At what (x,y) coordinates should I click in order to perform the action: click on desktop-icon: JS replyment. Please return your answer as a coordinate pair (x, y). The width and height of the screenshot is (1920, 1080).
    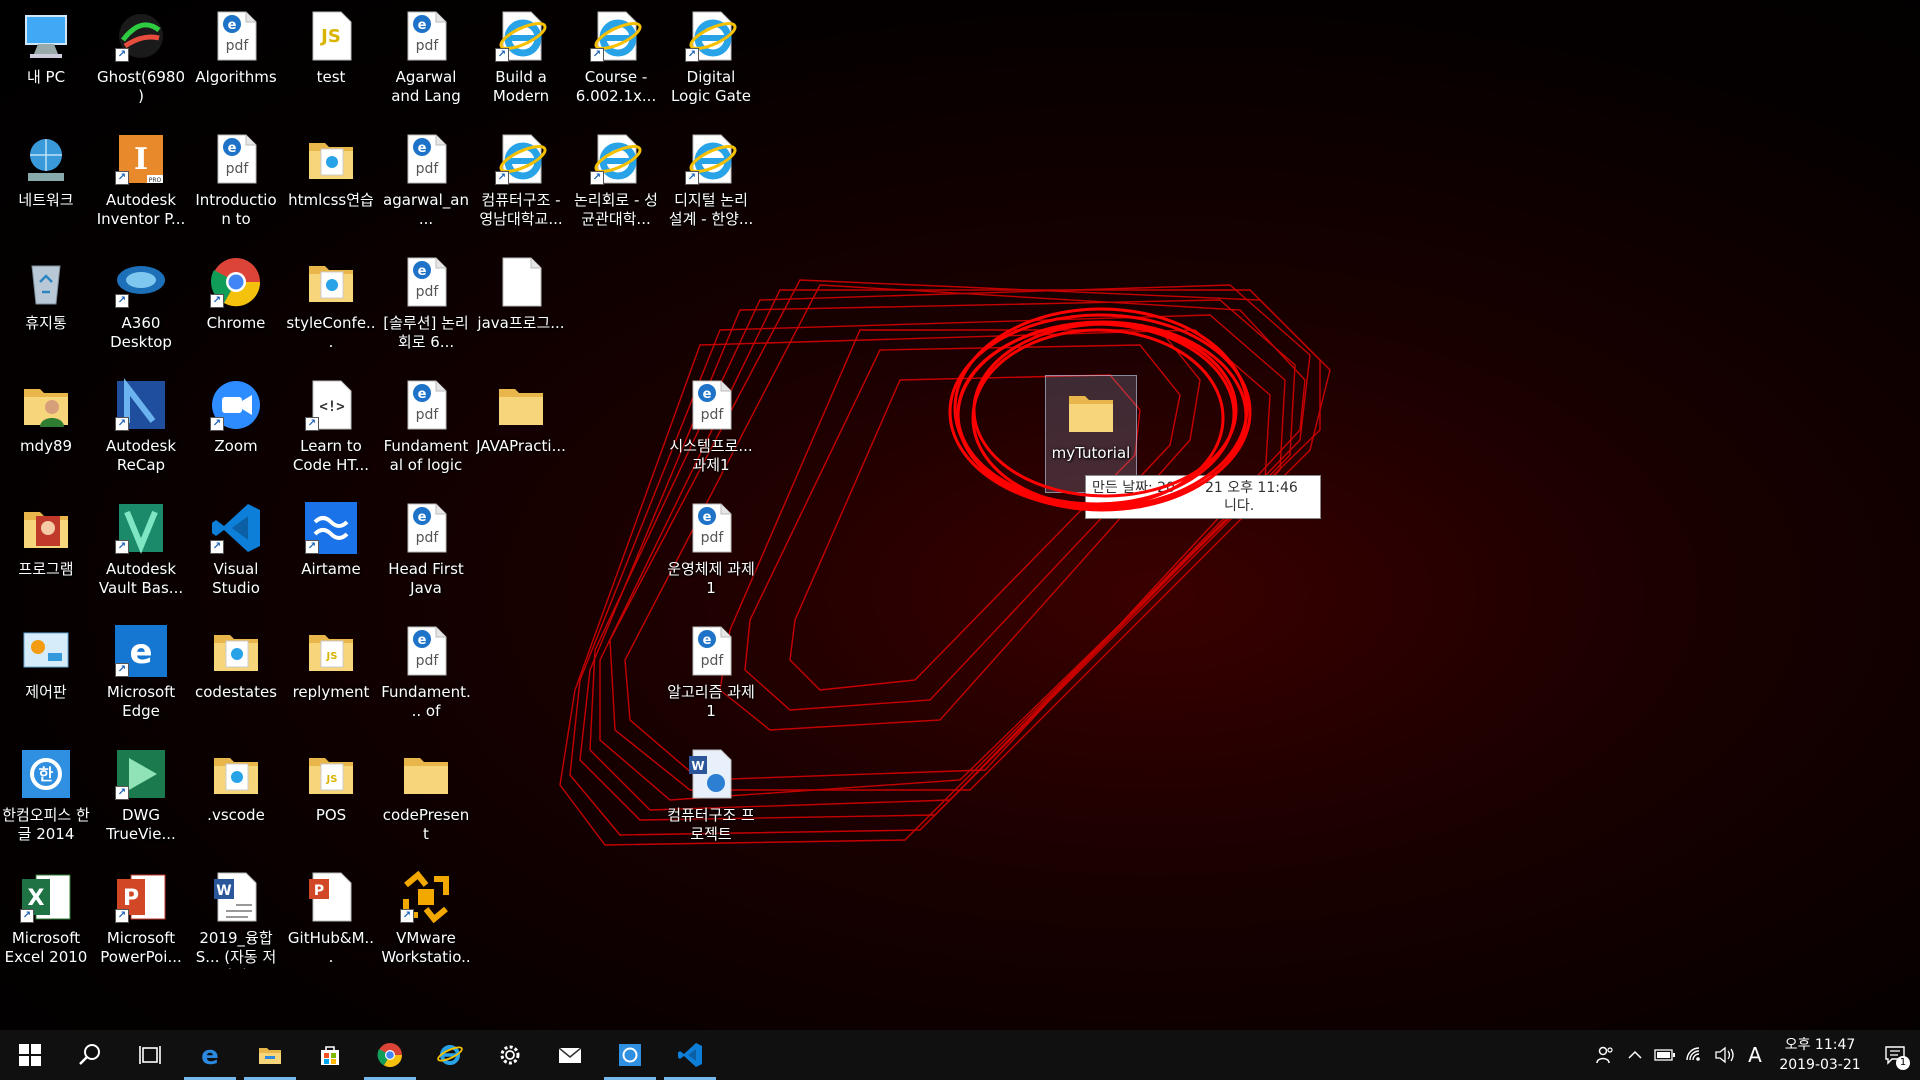
    Looking at the image, I should click on (331, 674).